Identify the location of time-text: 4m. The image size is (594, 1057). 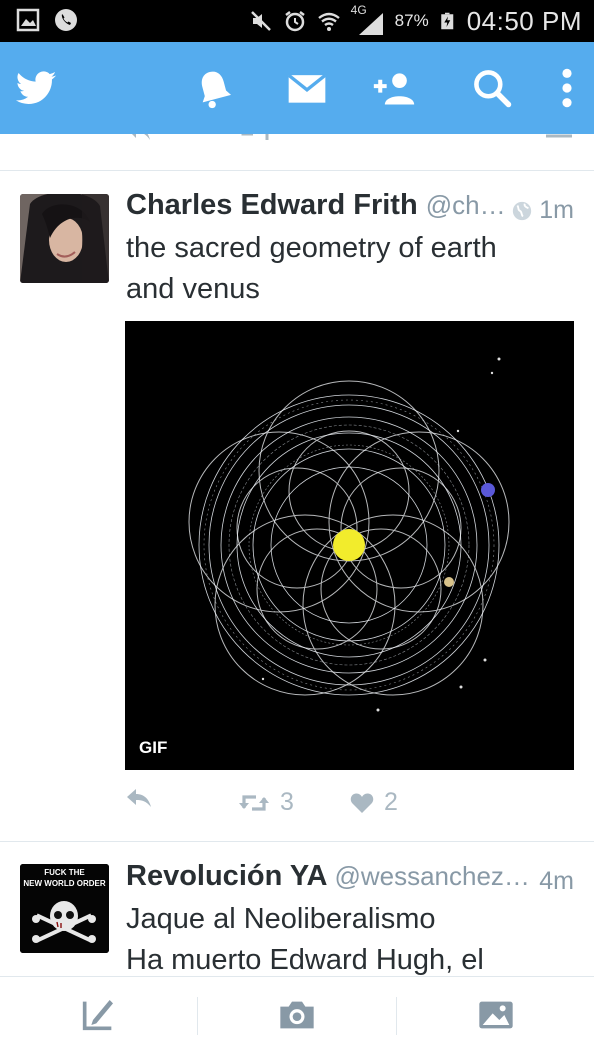
(556, 881).